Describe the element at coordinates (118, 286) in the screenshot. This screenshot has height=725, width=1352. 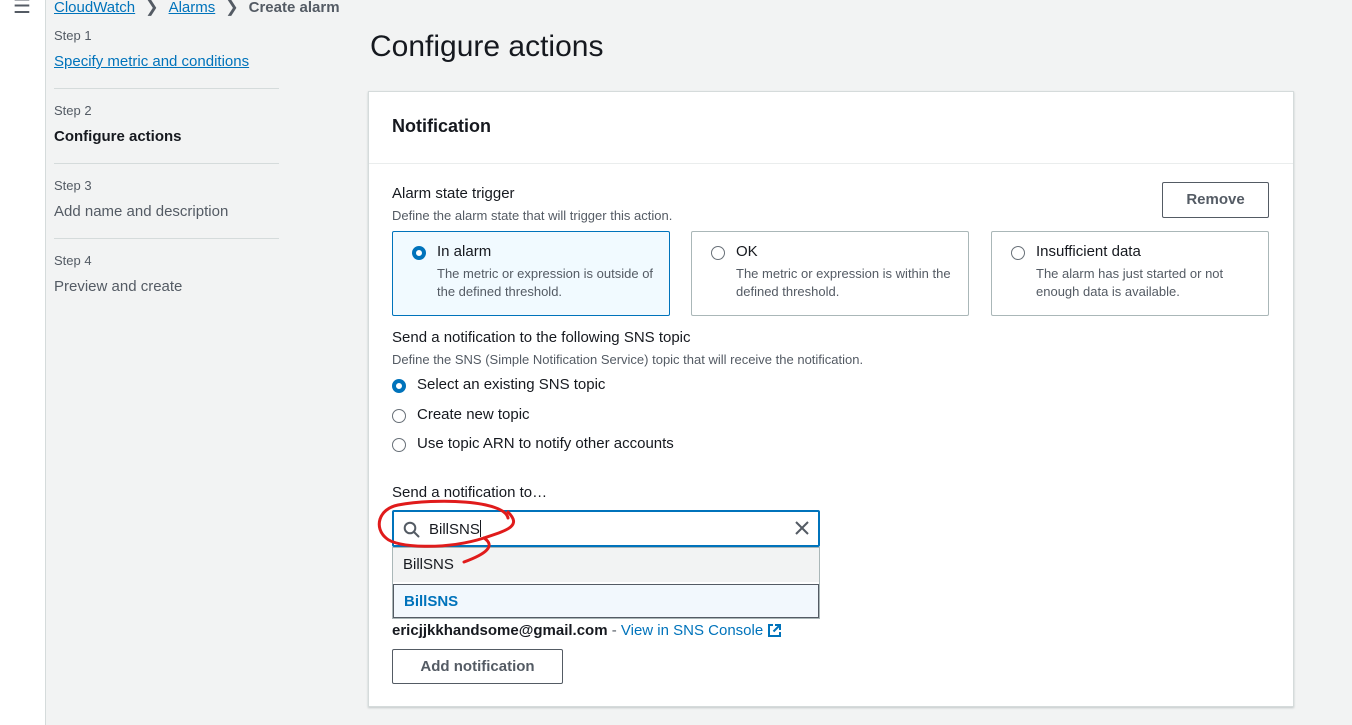
I see `step-title-preview: Preview and create` at that location.